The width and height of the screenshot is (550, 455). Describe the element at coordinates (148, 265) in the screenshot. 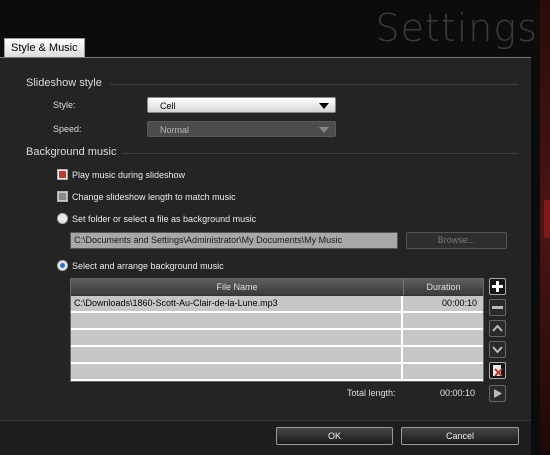

I see `arrange-radio-label: Select and arrange background music` at that location.